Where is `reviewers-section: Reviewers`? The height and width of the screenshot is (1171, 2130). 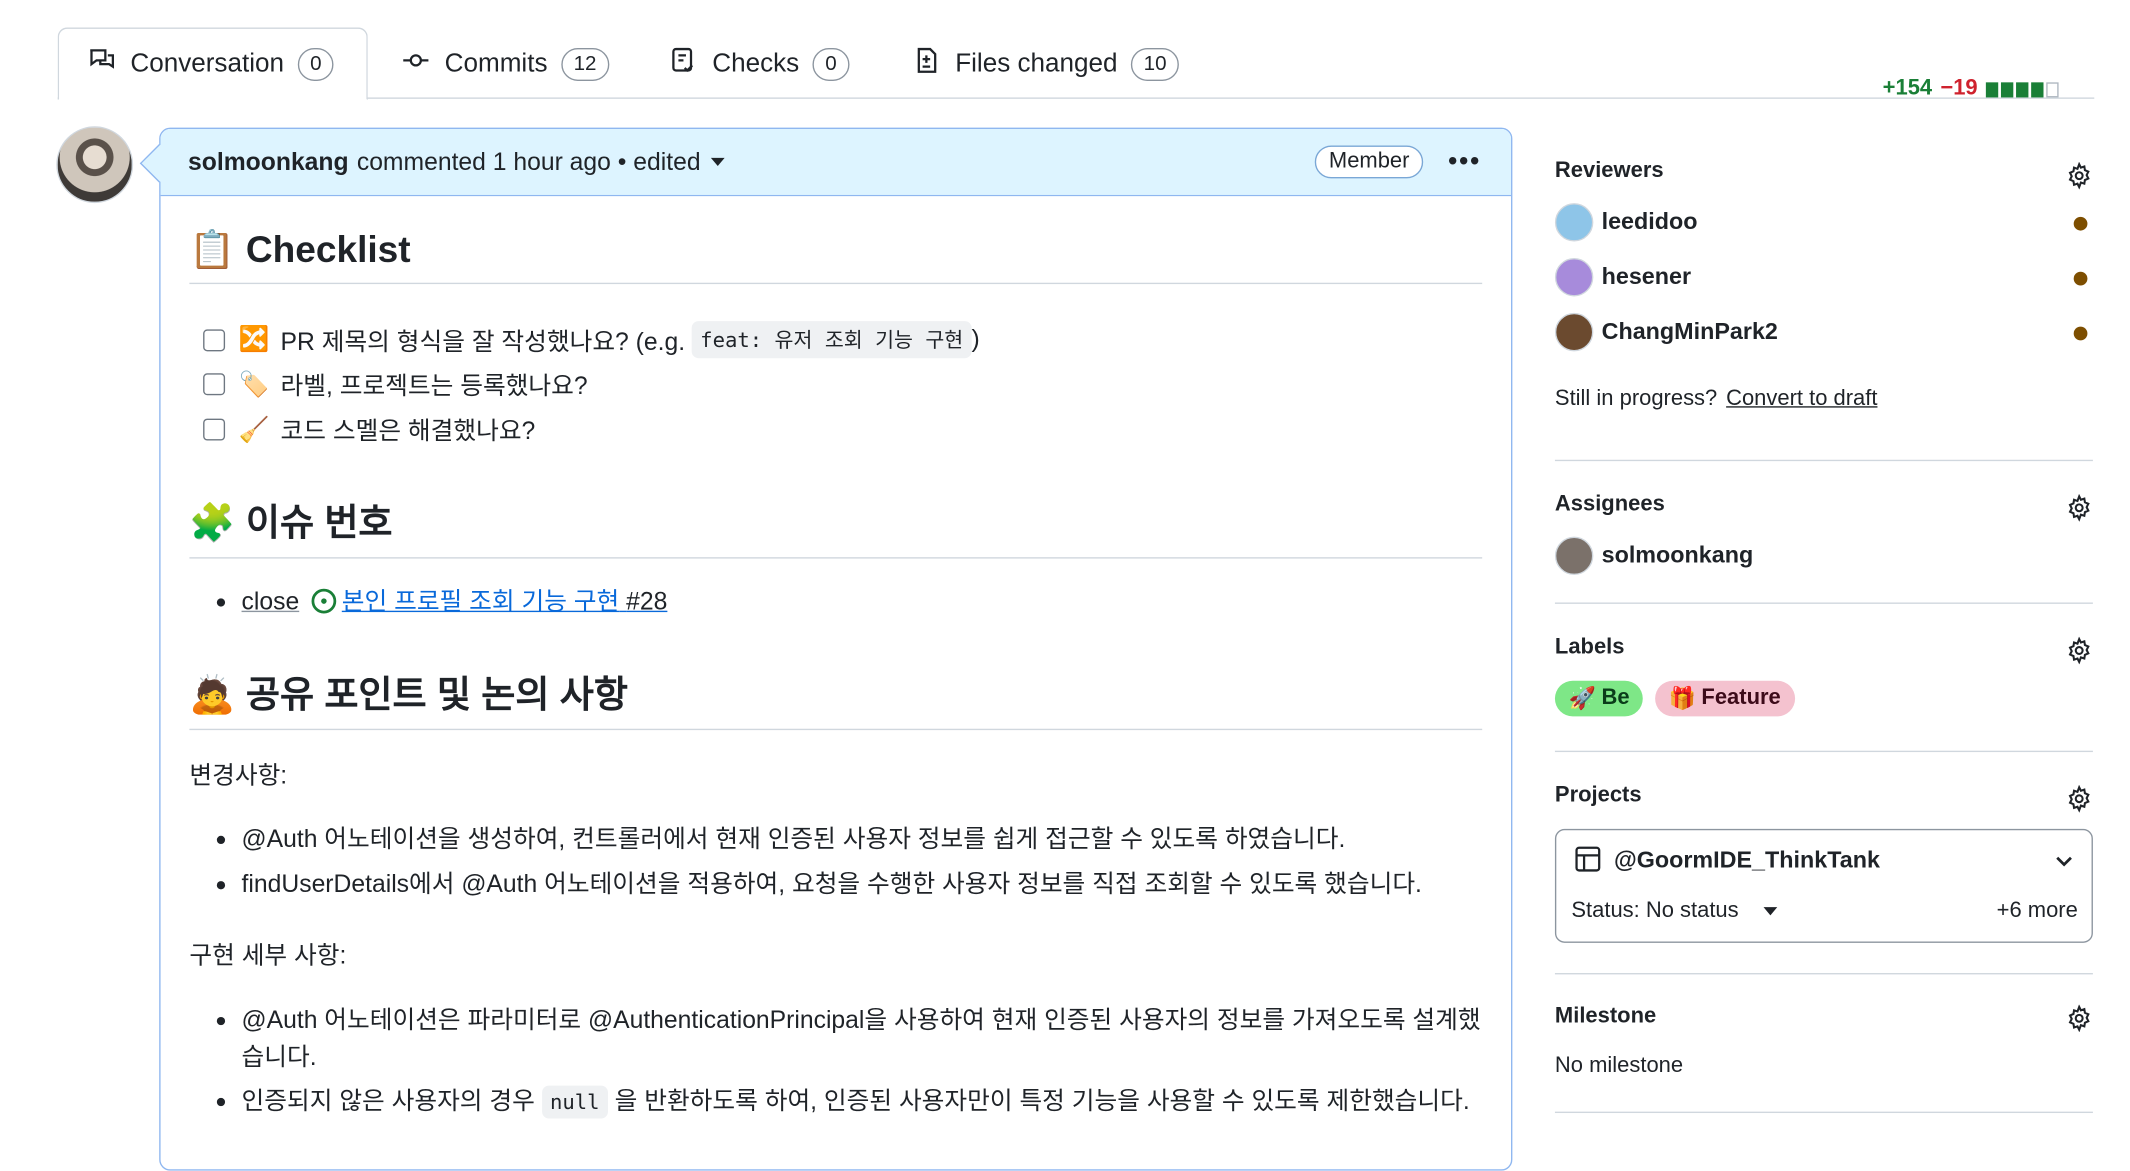
reviewers-section: Reviewers is located at coordinates (1823, 174).